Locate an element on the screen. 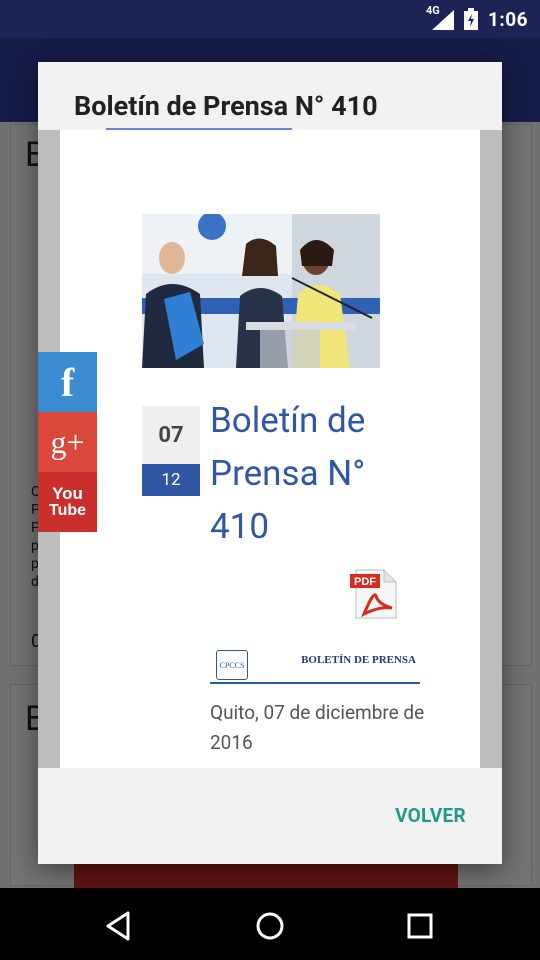 This screenshot has height=960, width=540. date-month: 12 is located at coordinates (171, 480).